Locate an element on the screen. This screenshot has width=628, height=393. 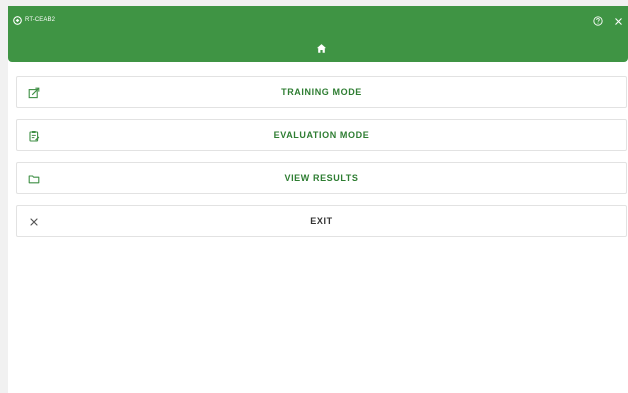
view-results-label: VIEW RESULTS is located at coordinates (321, 178).